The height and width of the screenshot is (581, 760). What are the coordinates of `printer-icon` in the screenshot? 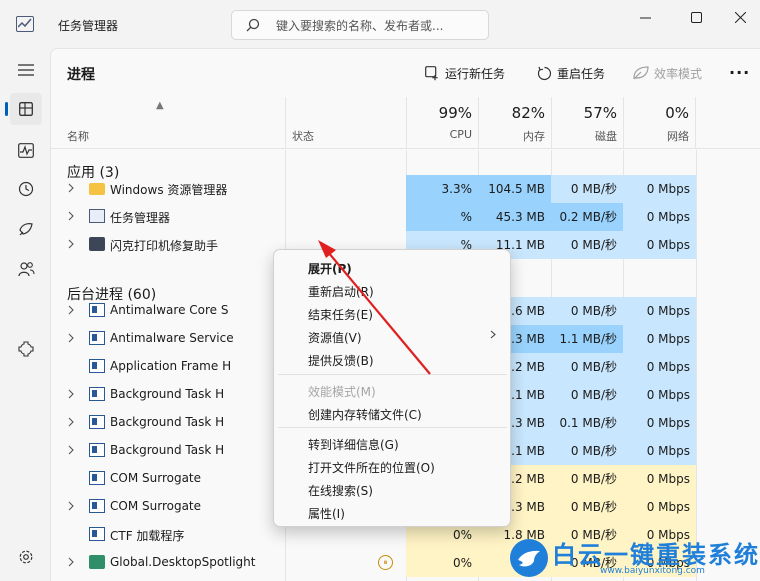 It's located at (97, 244).